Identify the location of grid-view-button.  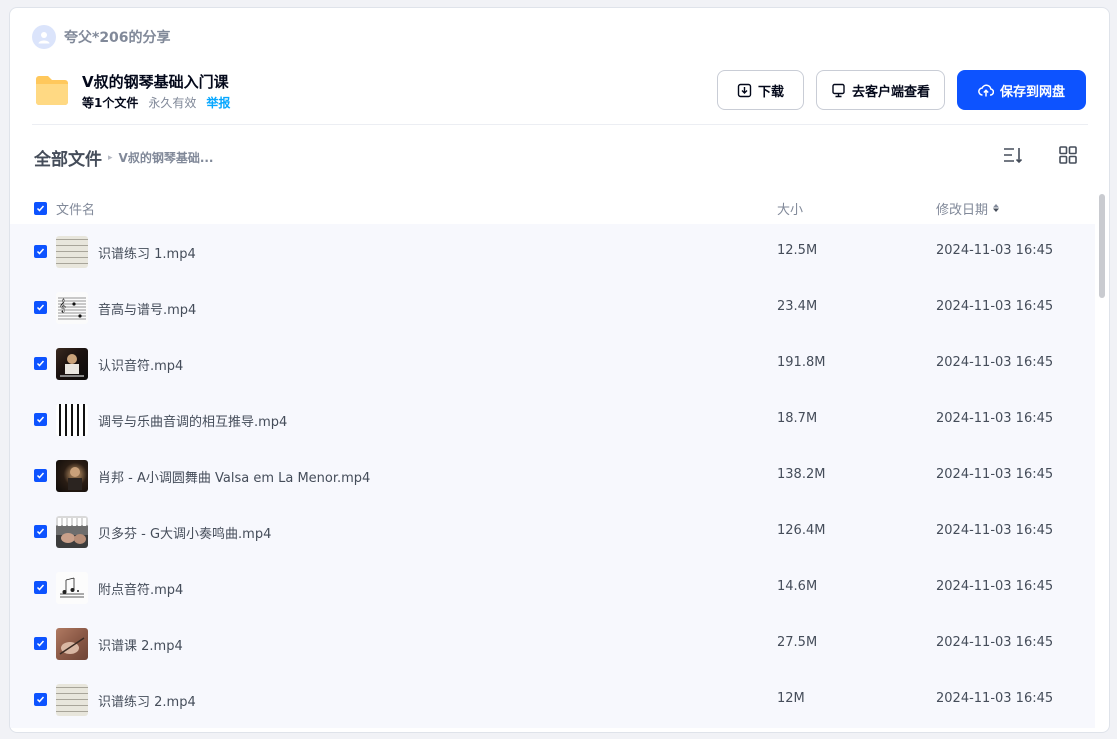
(1068, 157).